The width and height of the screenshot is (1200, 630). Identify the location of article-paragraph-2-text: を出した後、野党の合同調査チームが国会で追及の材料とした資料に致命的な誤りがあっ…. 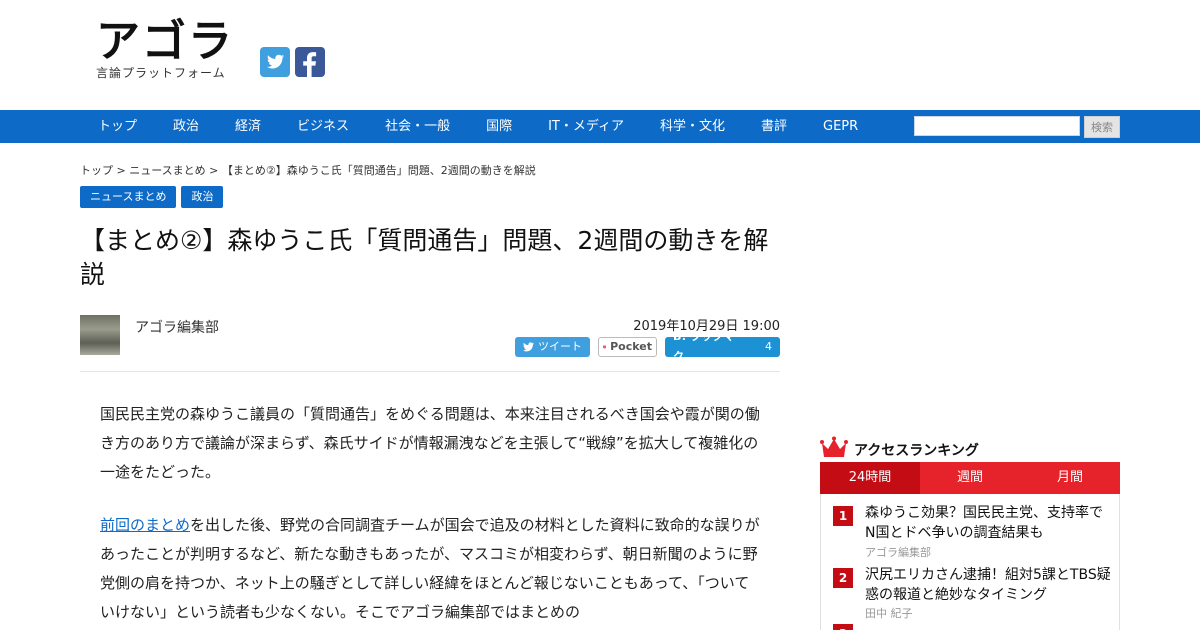
(430, 568).